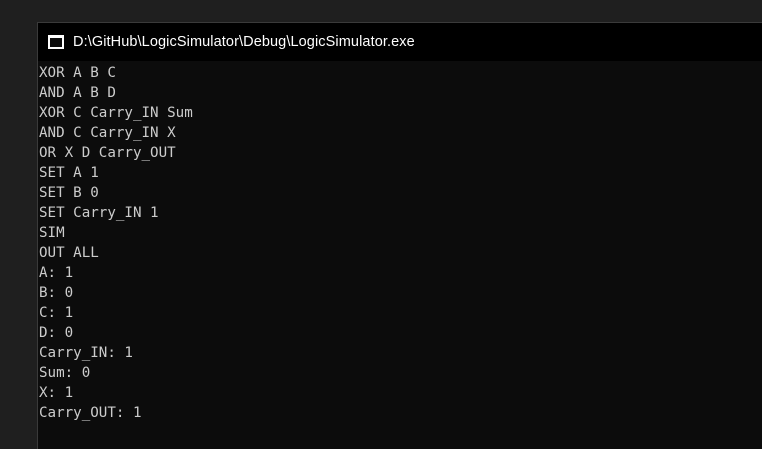  I want to click on console-line: OR X D Carry_OUT, so click(107, 153).